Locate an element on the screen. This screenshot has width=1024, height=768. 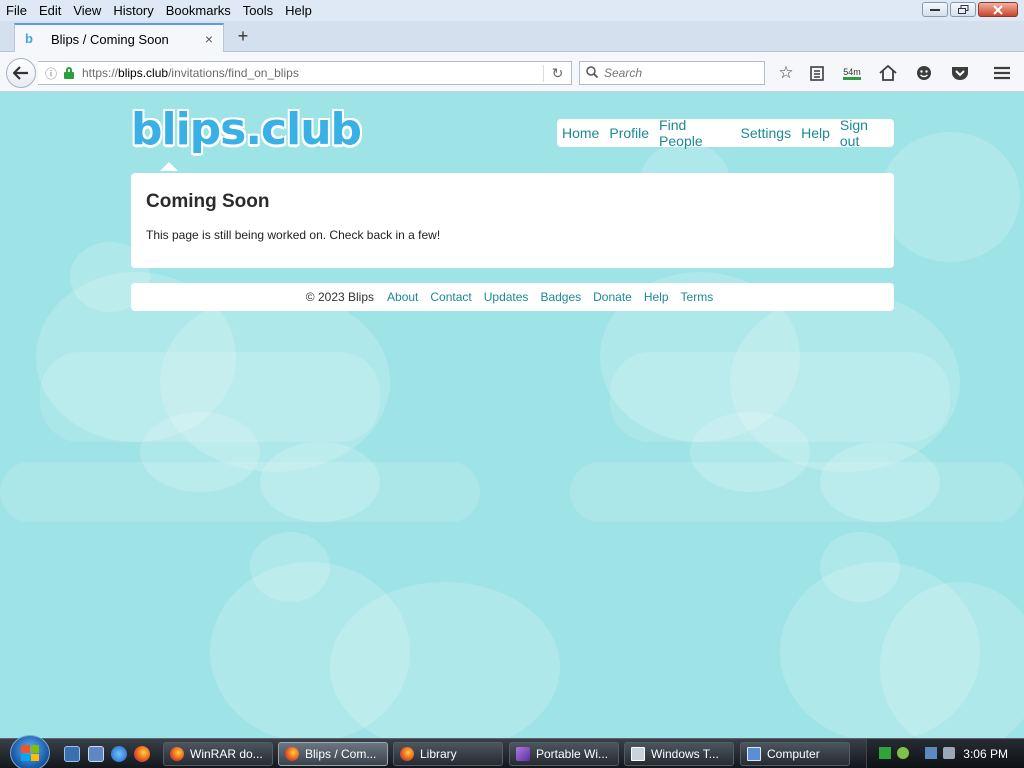
footer-donate-link: Donate is located at coordinates (612, 297).